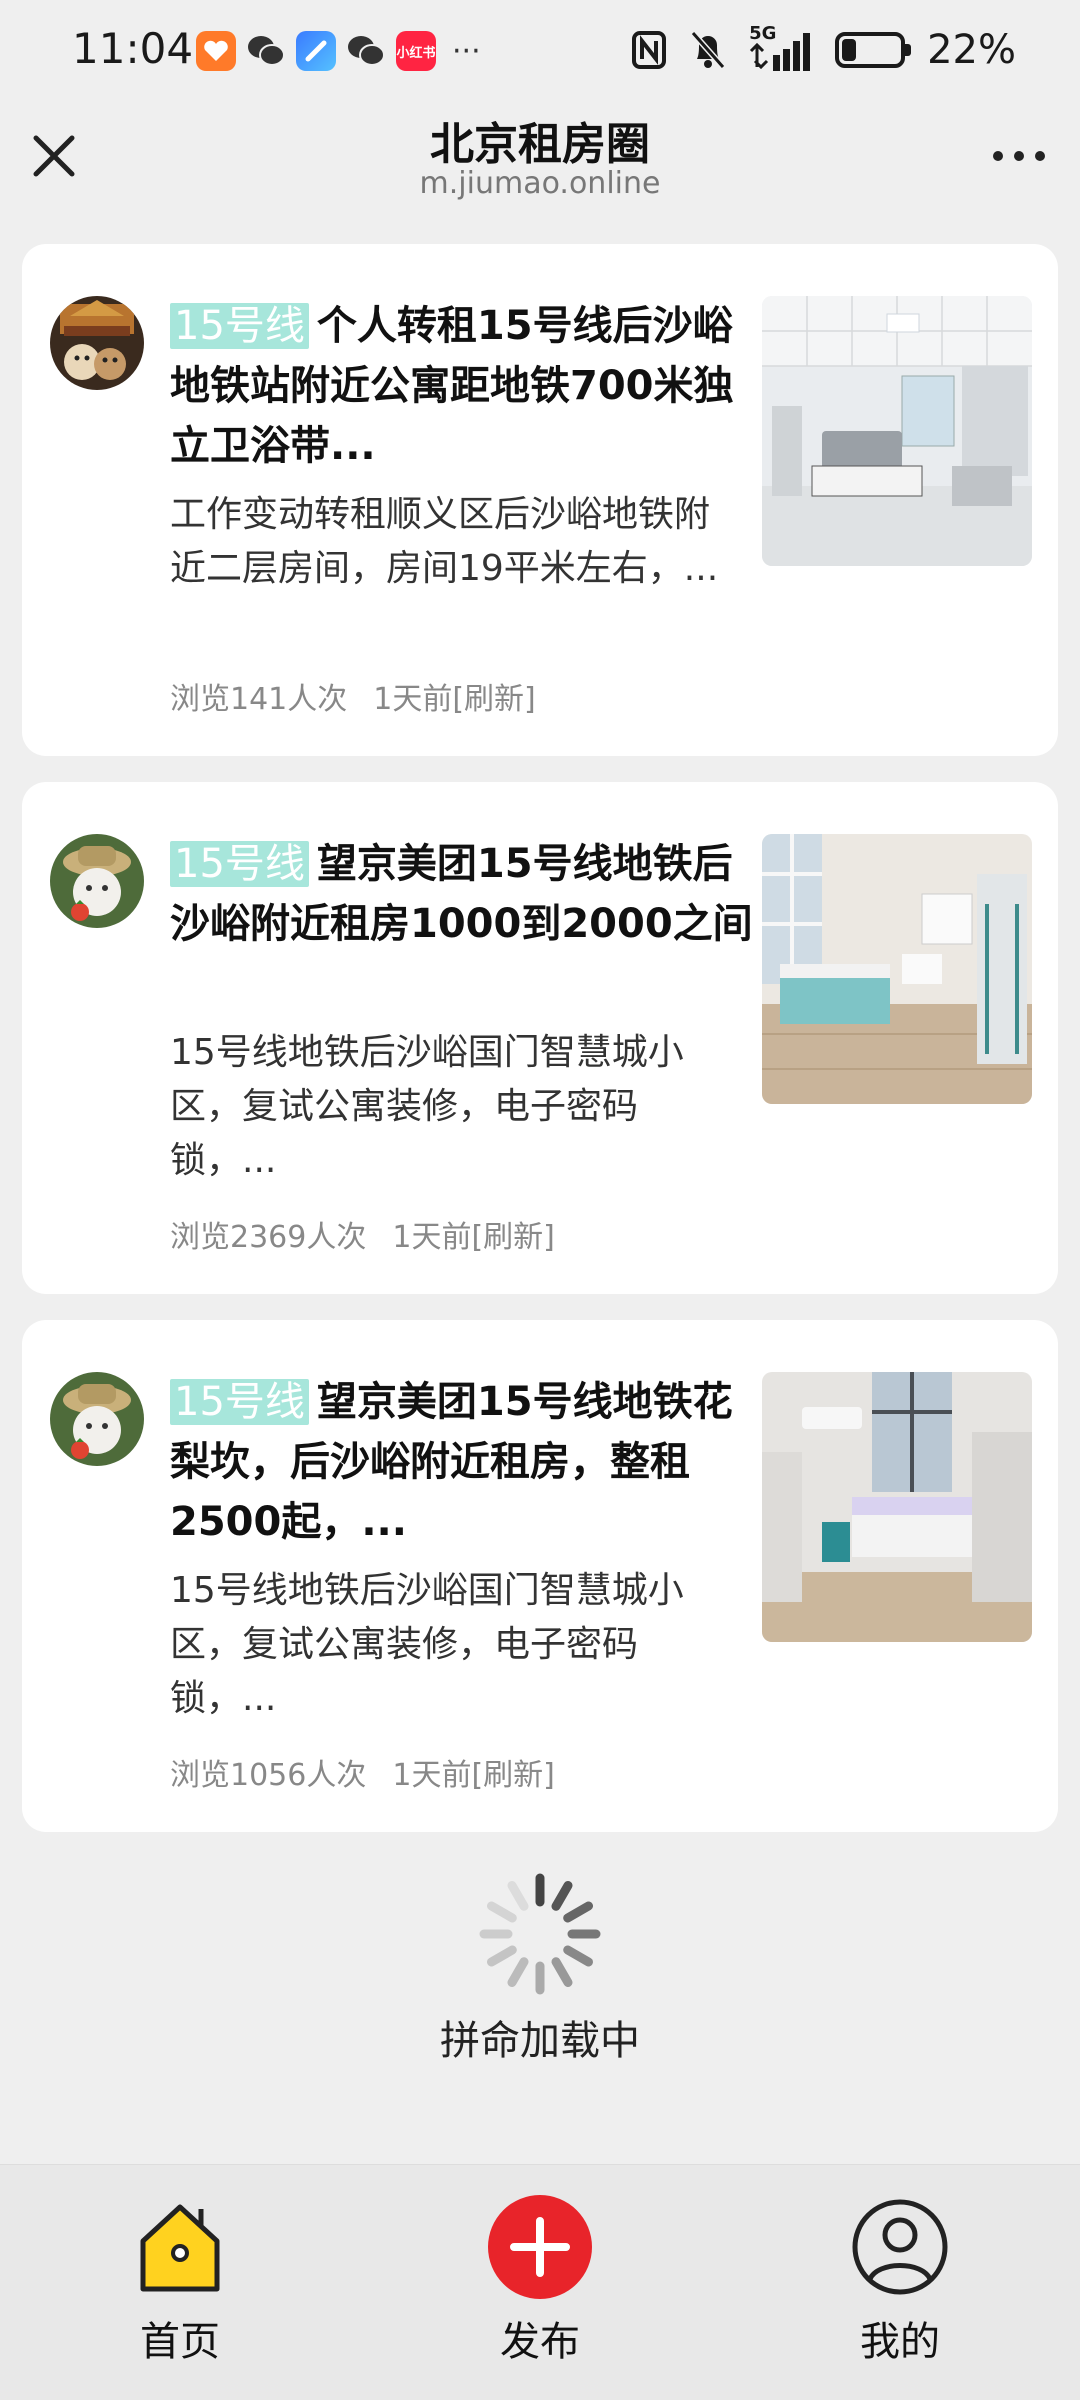  I want to click on page-title: 北京租房圈, so click(540, 144).